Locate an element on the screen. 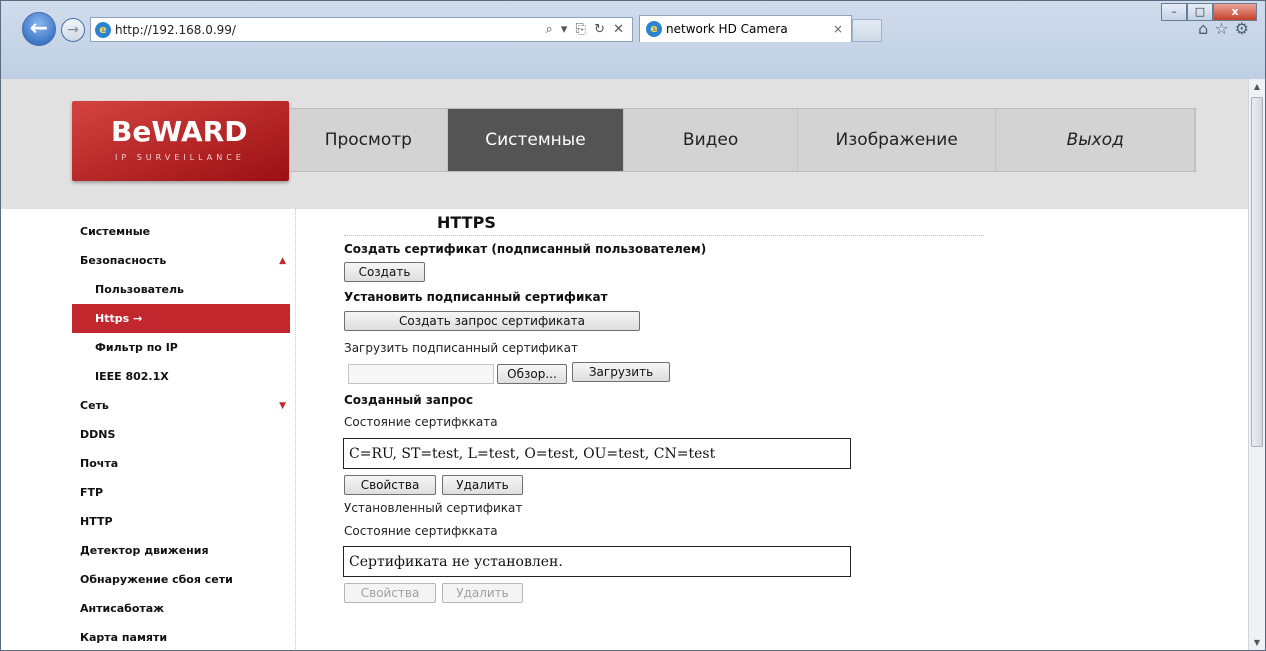  properties-button: Свойства is located at coordinates (390, 485).